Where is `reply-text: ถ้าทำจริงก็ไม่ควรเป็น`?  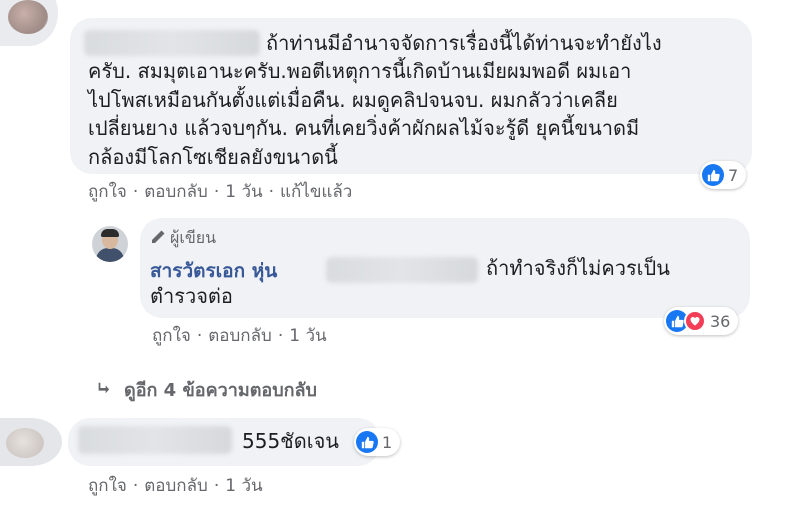
reply-text: ถ้าทำจริงก็ไม่ควรเป็น is located at coordinates (578, 268).